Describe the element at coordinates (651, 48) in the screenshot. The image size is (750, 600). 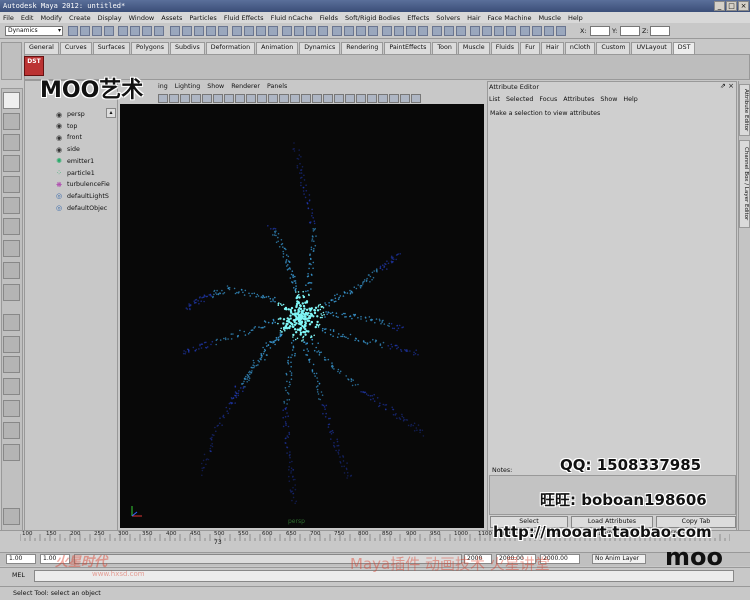
I see `shelf-tab-uvlayout: UVLayout` at that location.